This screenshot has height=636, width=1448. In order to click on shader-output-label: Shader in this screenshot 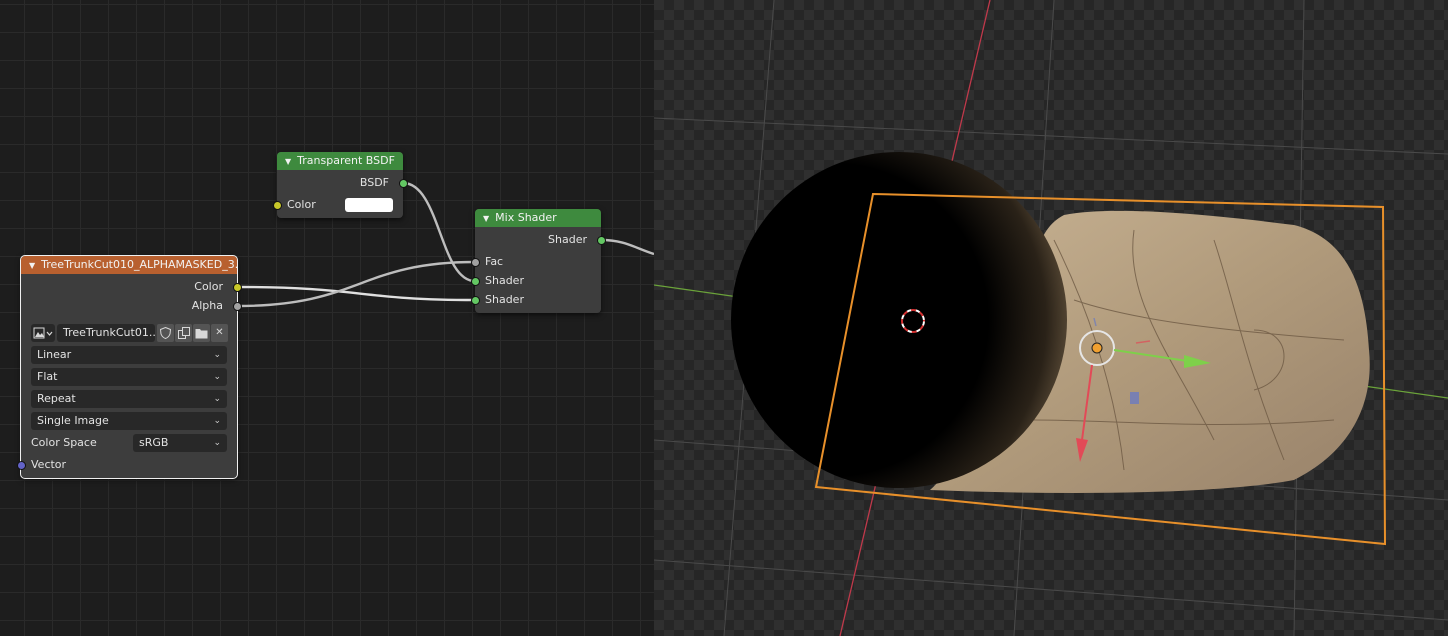, I will do `click(567, 239)`.